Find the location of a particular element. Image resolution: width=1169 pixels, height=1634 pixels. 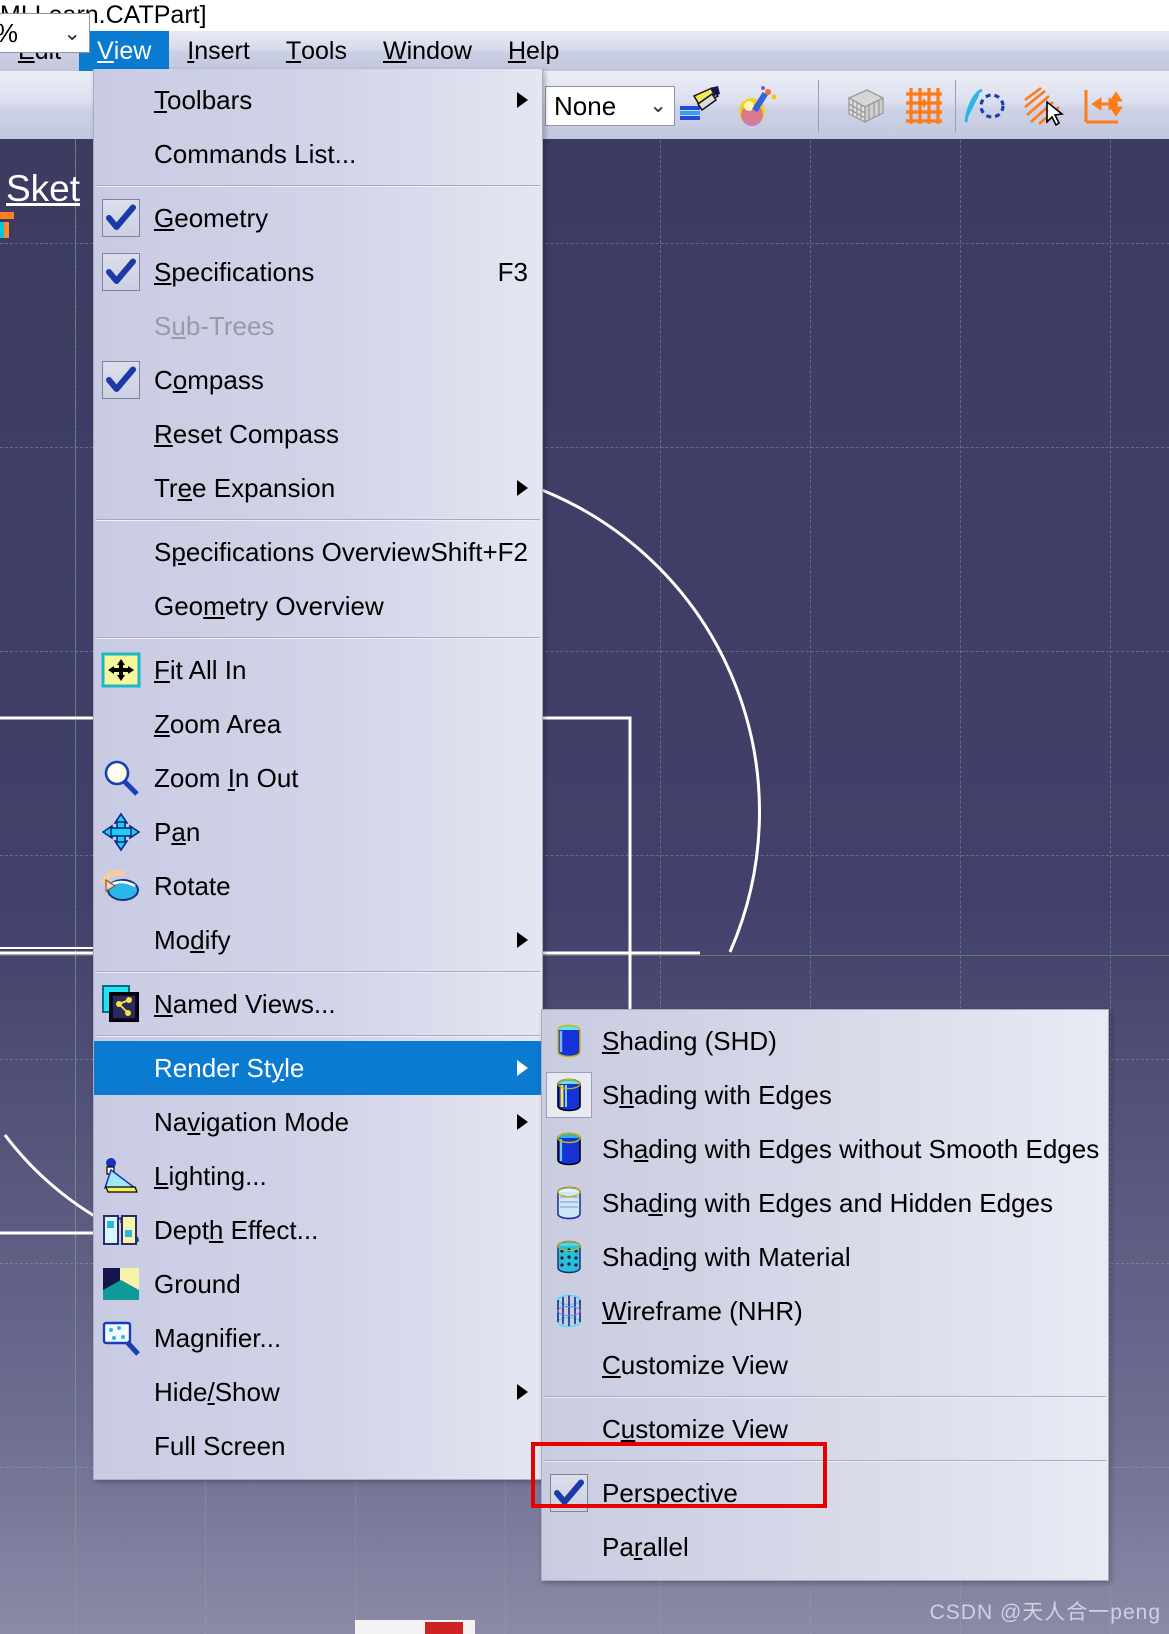

render-style-item-label: Wireframe (NHR) is located at coordinates (702, 1310).